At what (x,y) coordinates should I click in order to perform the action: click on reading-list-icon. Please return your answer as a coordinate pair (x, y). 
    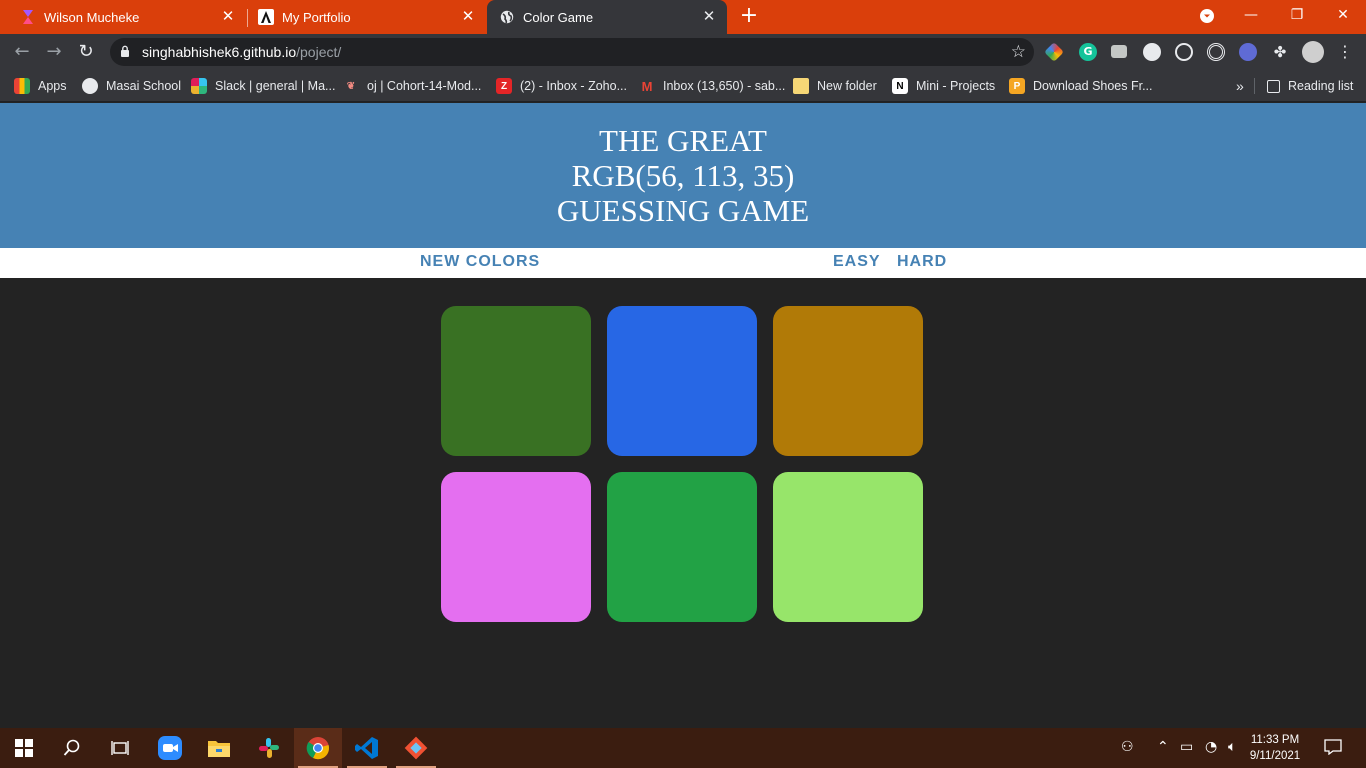
    Looking at the image, I should click on (1273, 86).